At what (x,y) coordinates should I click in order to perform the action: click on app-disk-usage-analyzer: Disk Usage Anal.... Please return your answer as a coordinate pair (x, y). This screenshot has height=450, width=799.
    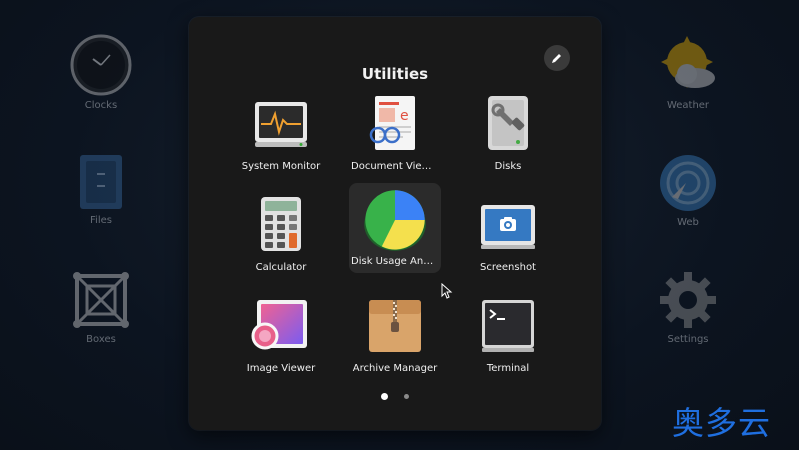
    Looking at the image, I should click on (395, 228).